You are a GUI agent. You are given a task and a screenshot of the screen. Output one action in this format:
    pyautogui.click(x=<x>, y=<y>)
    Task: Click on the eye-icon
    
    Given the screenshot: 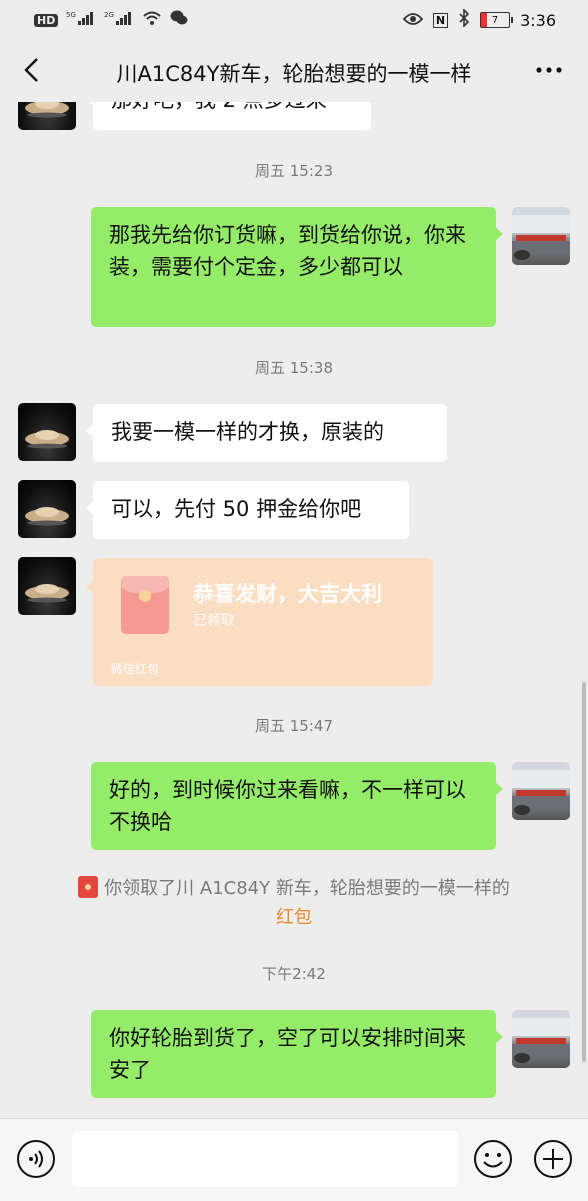 What is the action you would take?
    pyautogui.click(x=413, y=20)
    